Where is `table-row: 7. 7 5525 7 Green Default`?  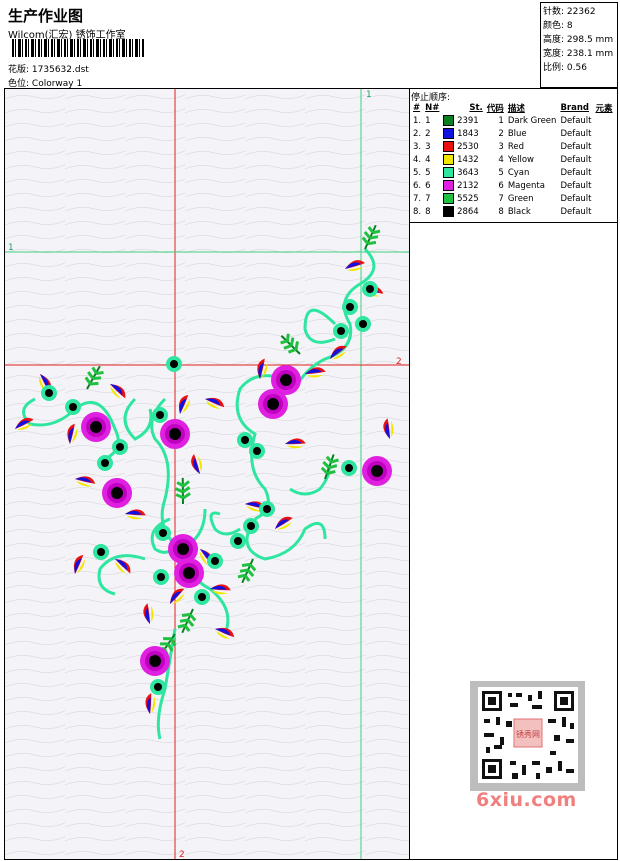
table-row: 7. 7 5525 7 Green Default is located at coordinates (513, 198).